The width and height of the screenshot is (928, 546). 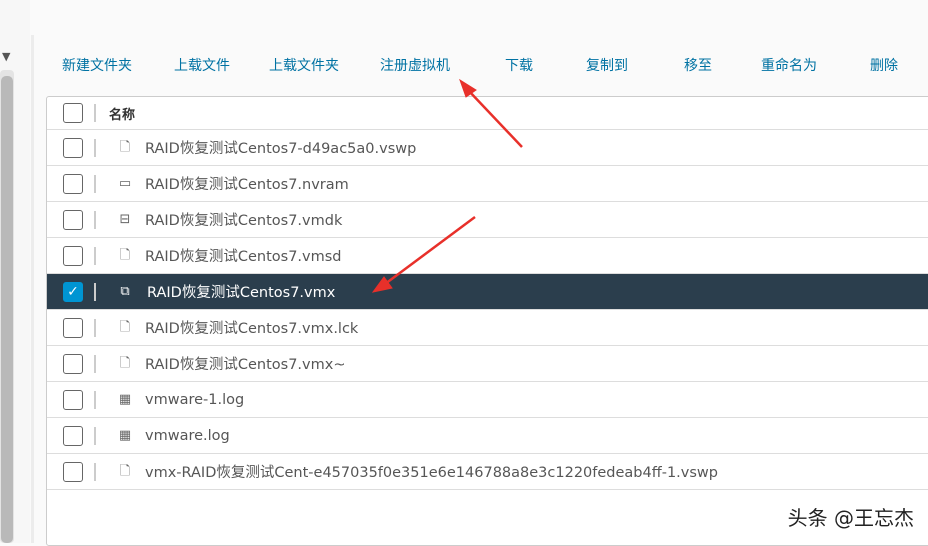 What do you see at coordinates (447, 185) in the screenshot?
I see `annotation-arrows` at bounding box center [447, 185].